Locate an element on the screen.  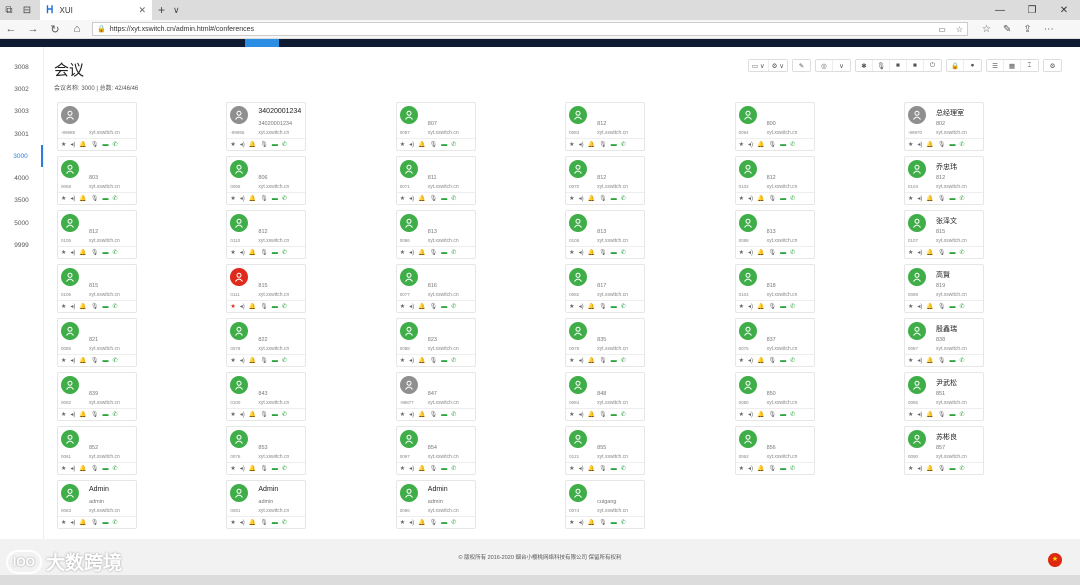
member-card: Admin admin 0096 xyt.xswitch.cn ★ ◂) 🔔 🎙 ▬ ✆ is located at coordinates (435, 504).